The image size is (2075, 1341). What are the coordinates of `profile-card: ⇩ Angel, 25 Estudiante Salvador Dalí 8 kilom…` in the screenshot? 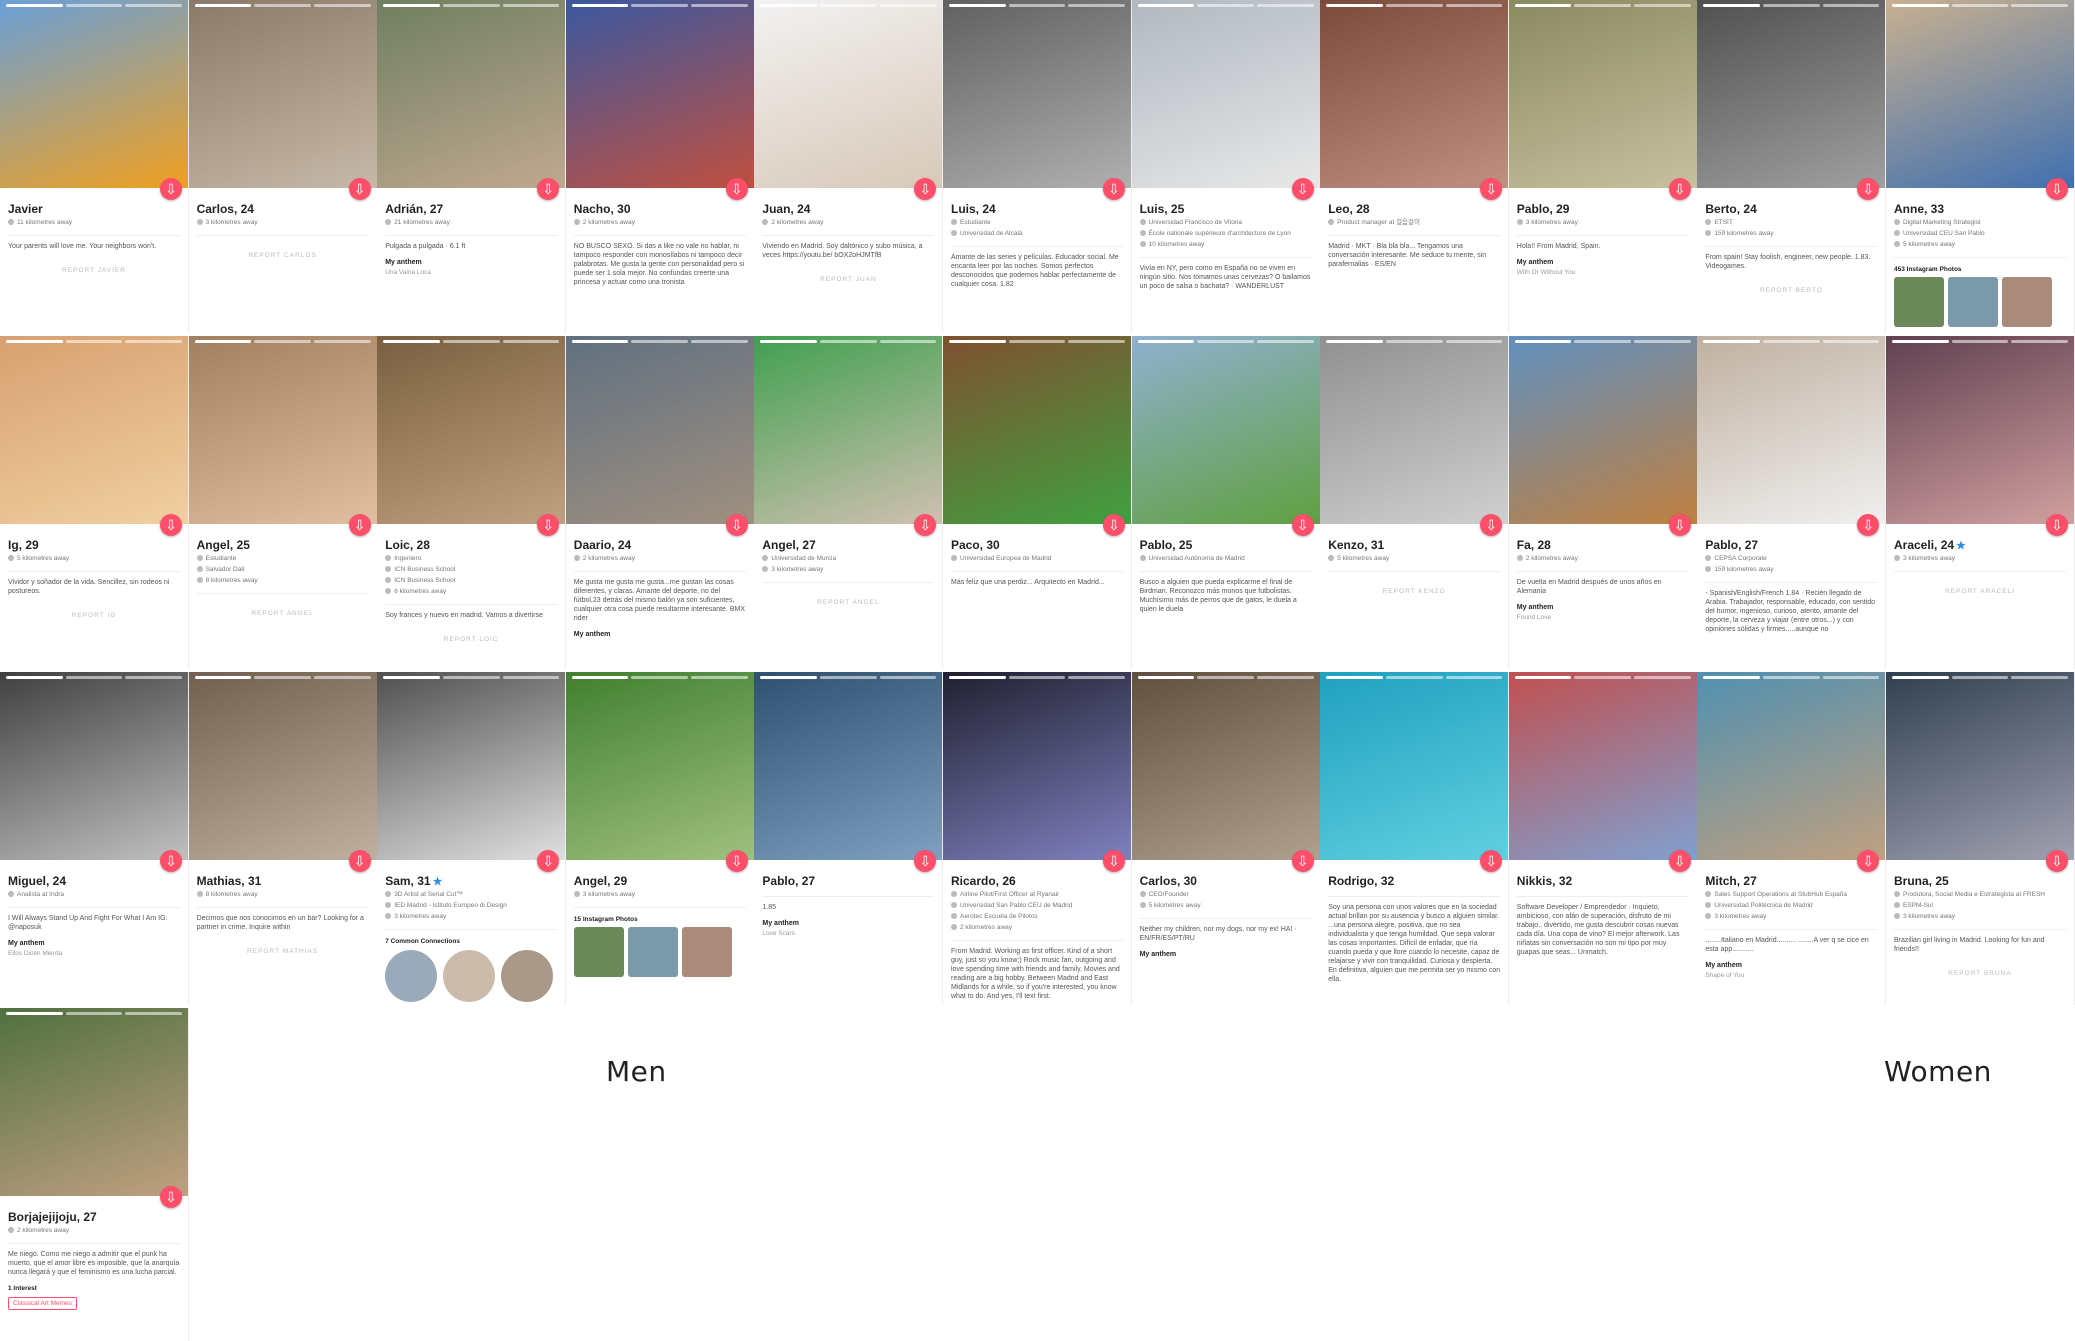 It's located at (283, 502).